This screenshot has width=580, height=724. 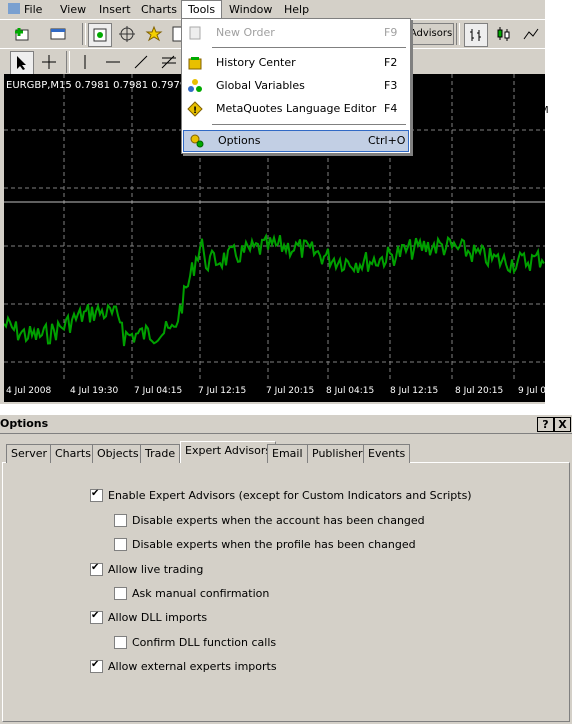 I want to click on x-tick-label: 4 Jul 2008, so click(x=29, y=391).